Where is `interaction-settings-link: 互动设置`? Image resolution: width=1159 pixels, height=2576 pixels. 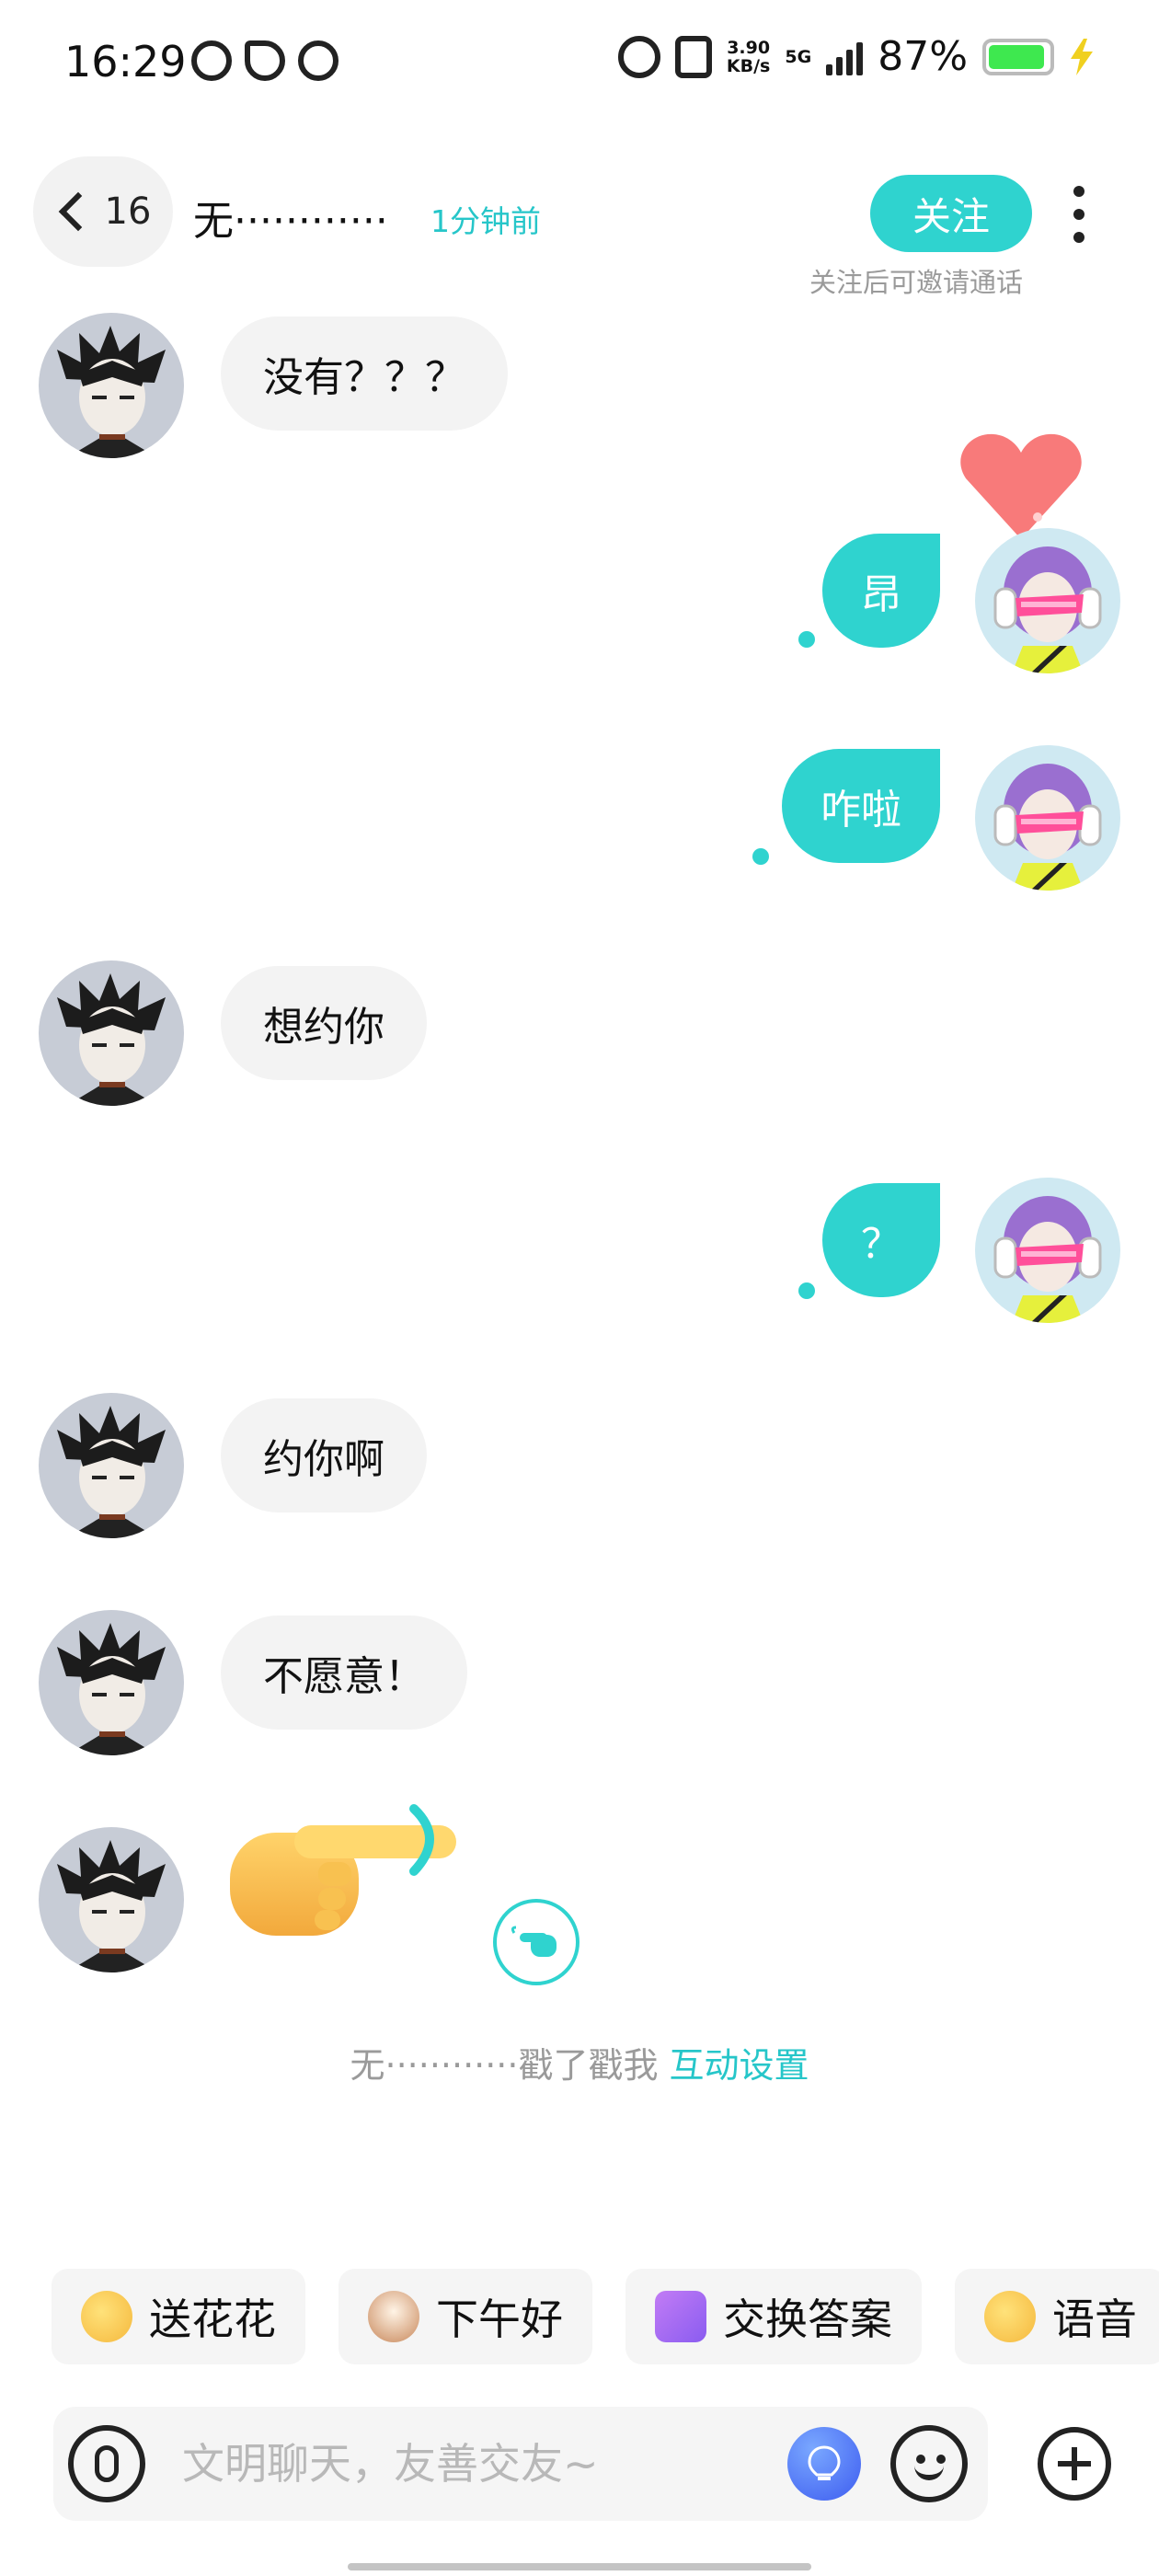 interaction-settings-link: 互动设置 is located at coordinates (739, 2065).